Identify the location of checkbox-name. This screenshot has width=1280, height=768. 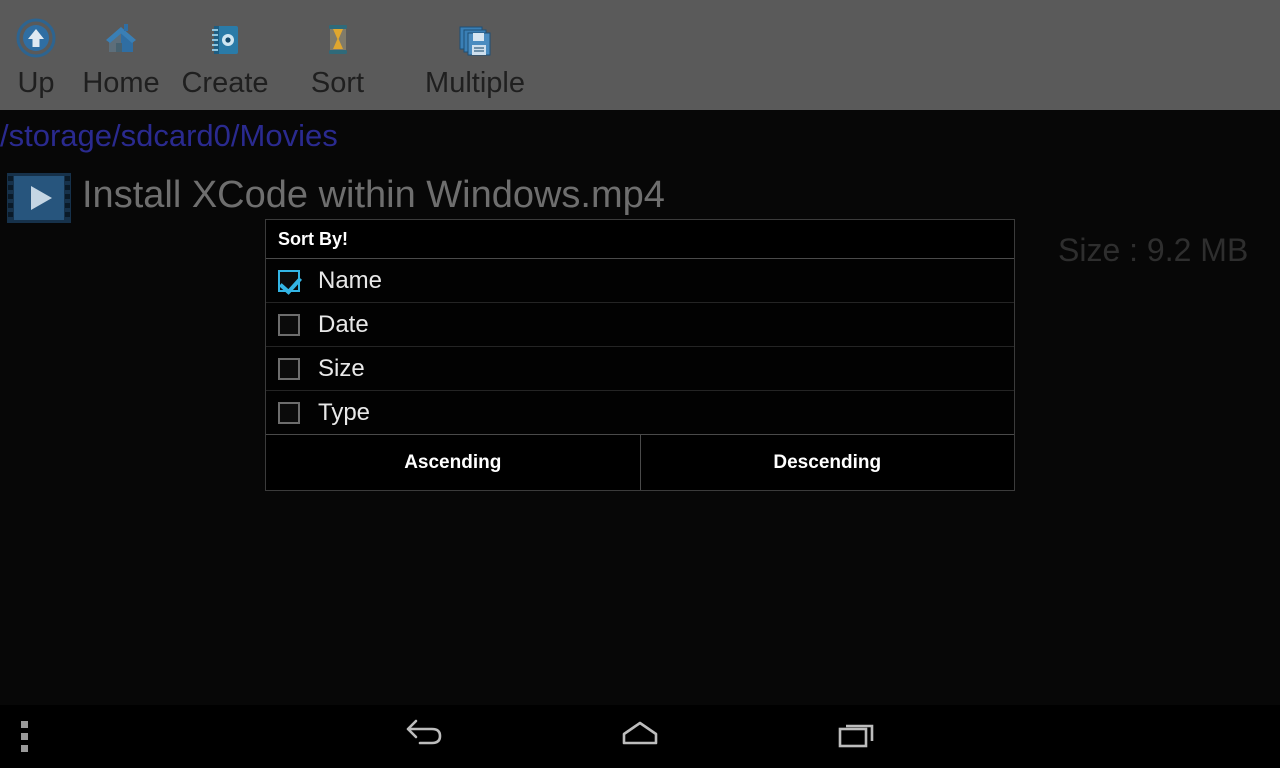
(289, 280).